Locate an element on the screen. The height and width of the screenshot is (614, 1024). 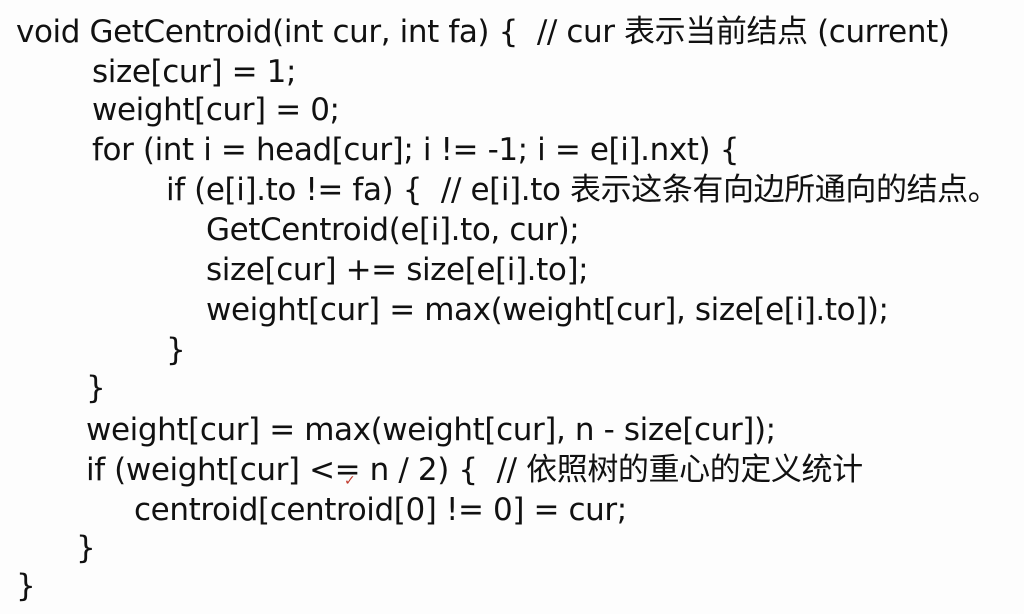
pen-annotation-mark: ✓ is located at coordinates (350, 481).